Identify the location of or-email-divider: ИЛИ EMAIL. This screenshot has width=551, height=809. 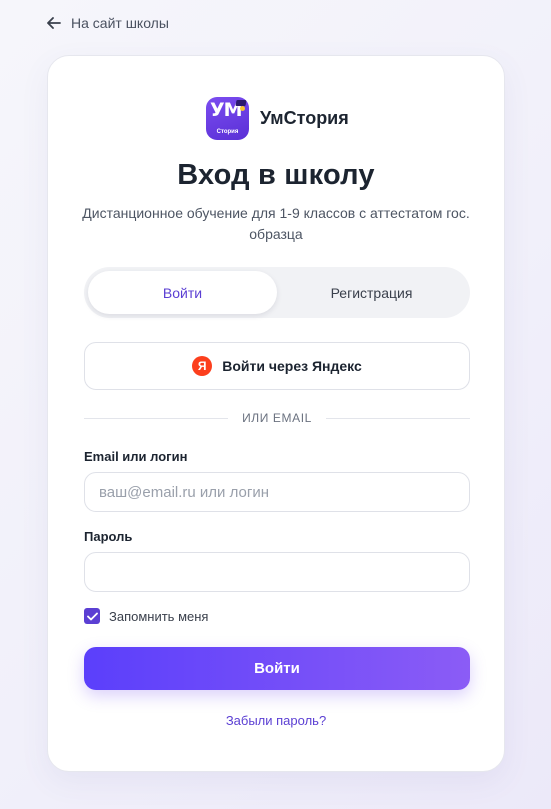
(277, 418).